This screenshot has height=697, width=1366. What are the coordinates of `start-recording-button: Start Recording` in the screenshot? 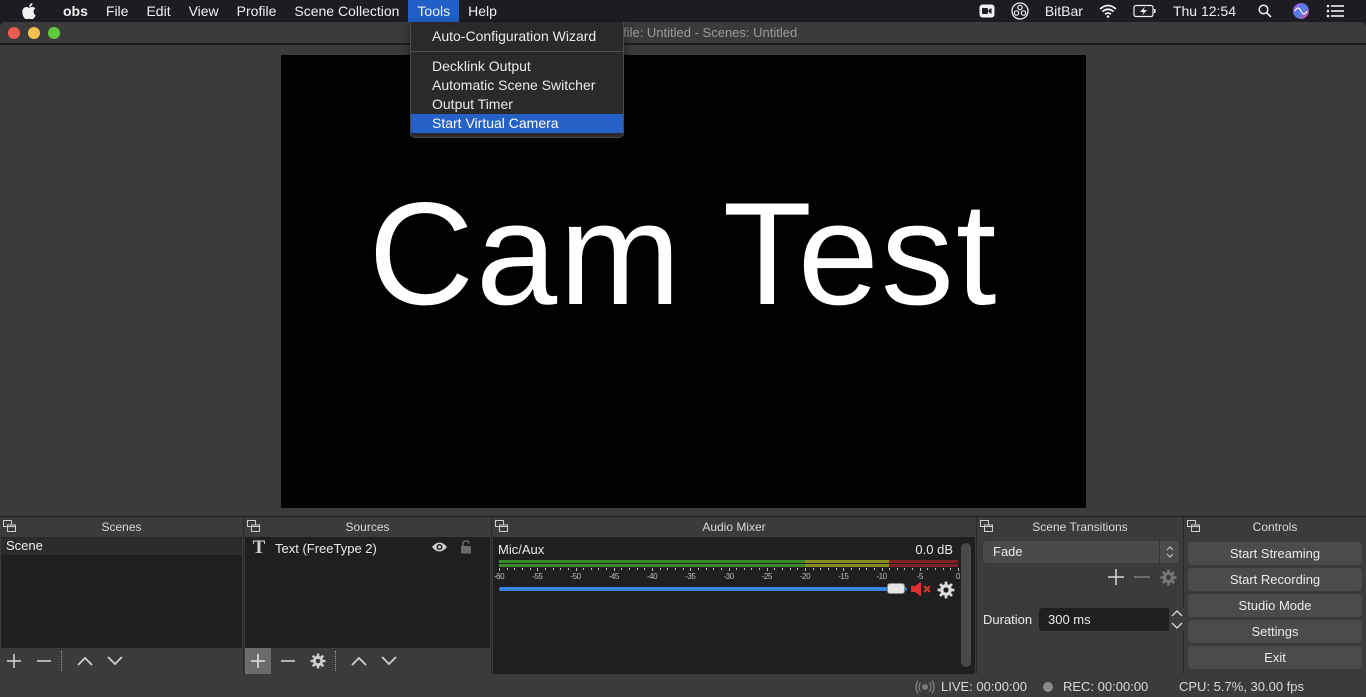 It's located at (1275, 579).